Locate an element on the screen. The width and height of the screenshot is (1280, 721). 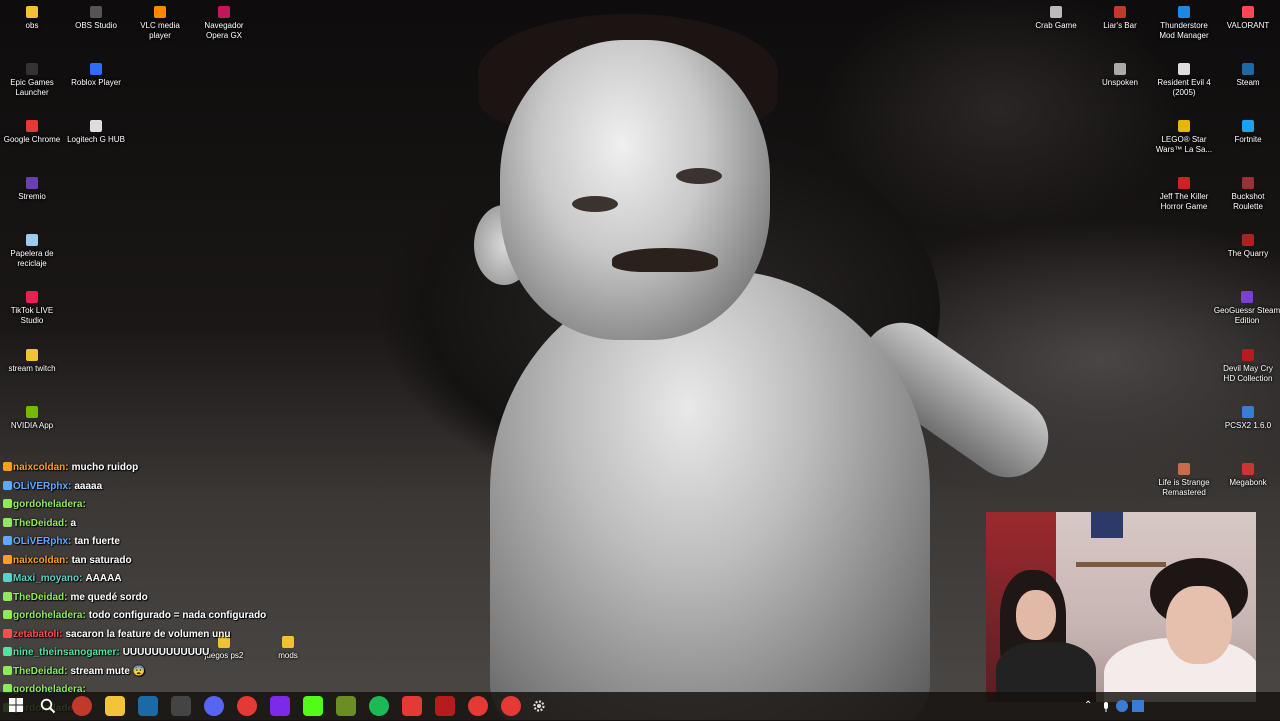
wallpaper-mustache-shape is located at coordinates (665, 260).